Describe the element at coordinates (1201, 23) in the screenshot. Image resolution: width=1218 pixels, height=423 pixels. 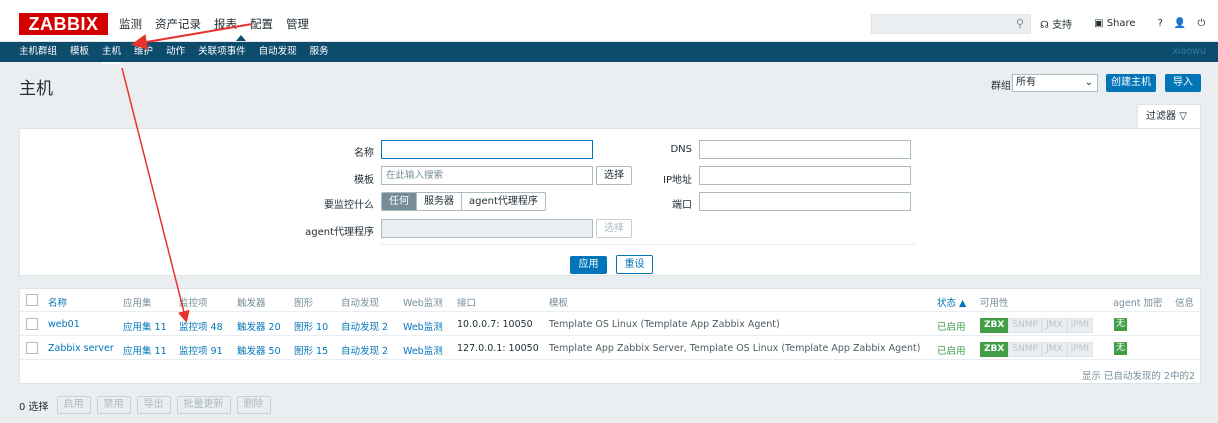
I see `logout-icon: ⏻` at that location.